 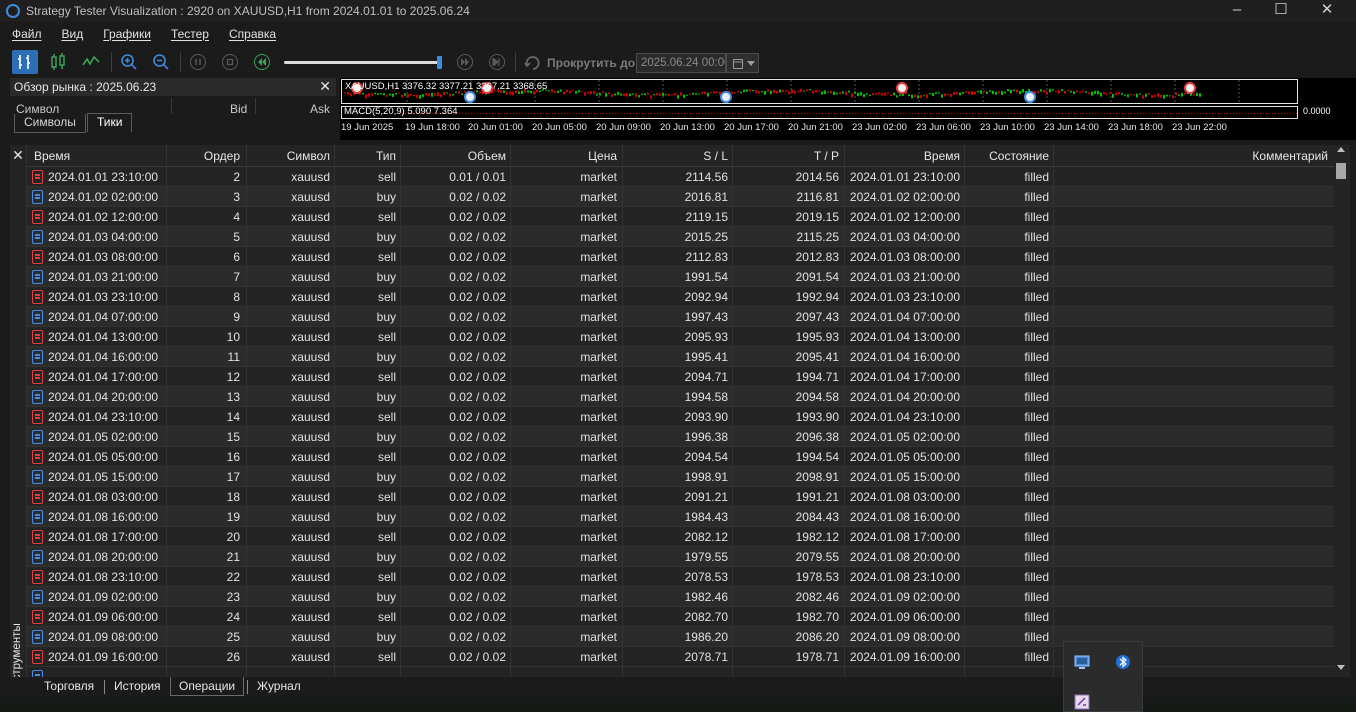 I want to click on scroll-to-date-input, so click(x=681, y=63).